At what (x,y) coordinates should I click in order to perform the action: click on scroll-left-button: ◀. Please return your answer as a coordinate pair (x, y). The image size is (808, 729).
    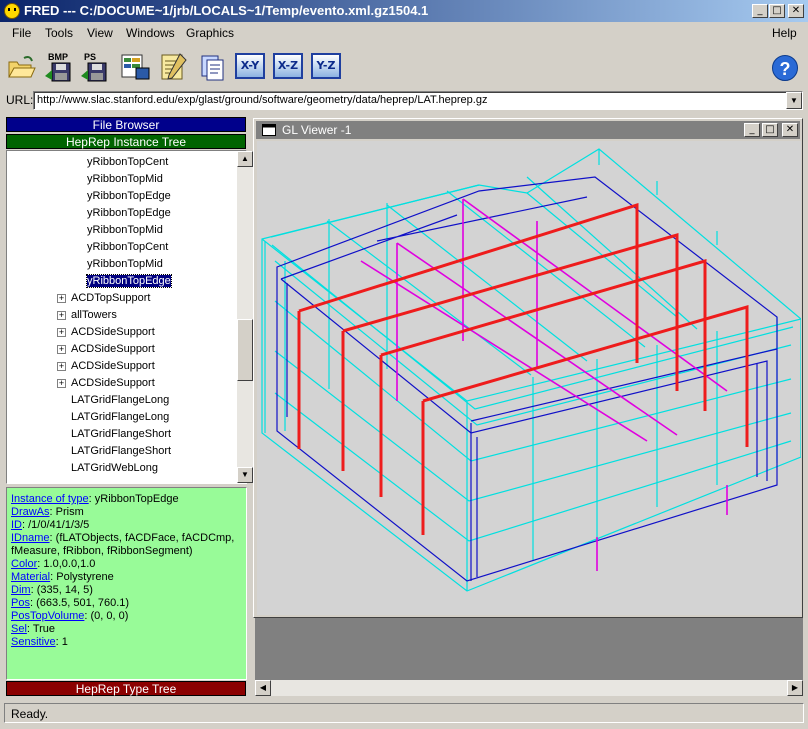
    Looking at the image, I should click on (263, 688).